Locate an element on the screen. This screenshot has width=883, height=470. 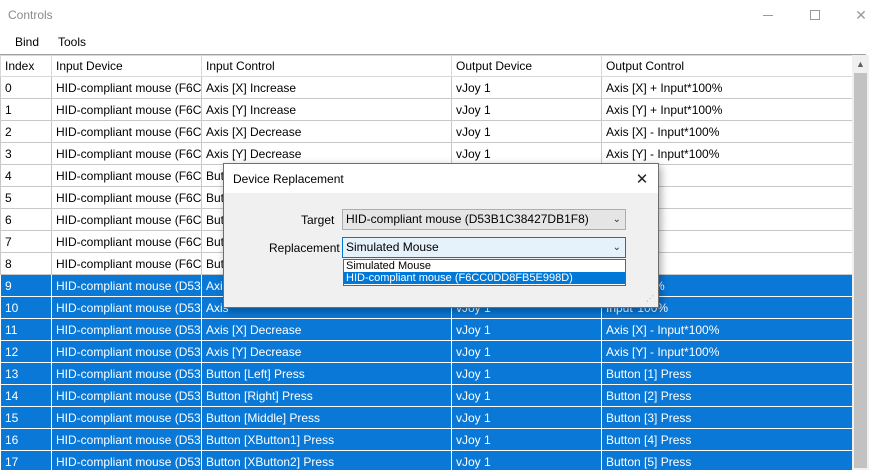
input-control-cell: Axis [Y] Increase is located at coordinates (326, 109).